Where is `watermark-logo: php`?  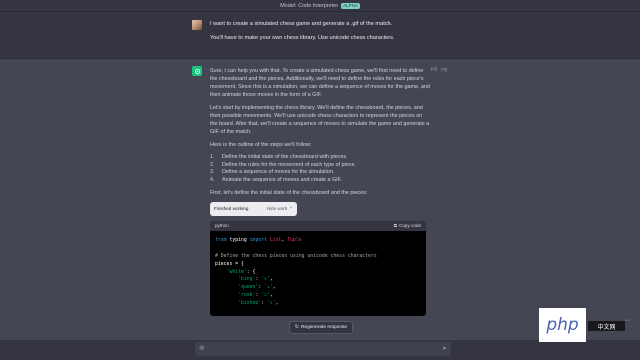 watermark-logo: php is located at coordinates (562, 325).